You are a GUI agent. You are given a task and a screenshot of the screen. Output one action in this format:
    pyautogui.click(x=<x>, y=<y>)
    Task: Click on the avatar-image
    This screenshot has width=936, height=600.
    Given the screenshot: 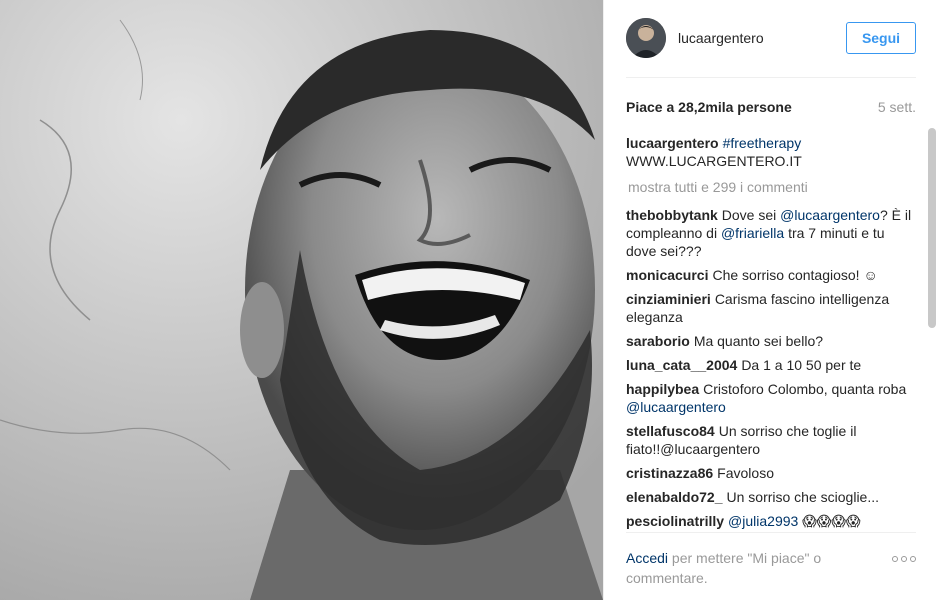 What is the action you would take?
    pyautogui.click(x=646, y=38)
    